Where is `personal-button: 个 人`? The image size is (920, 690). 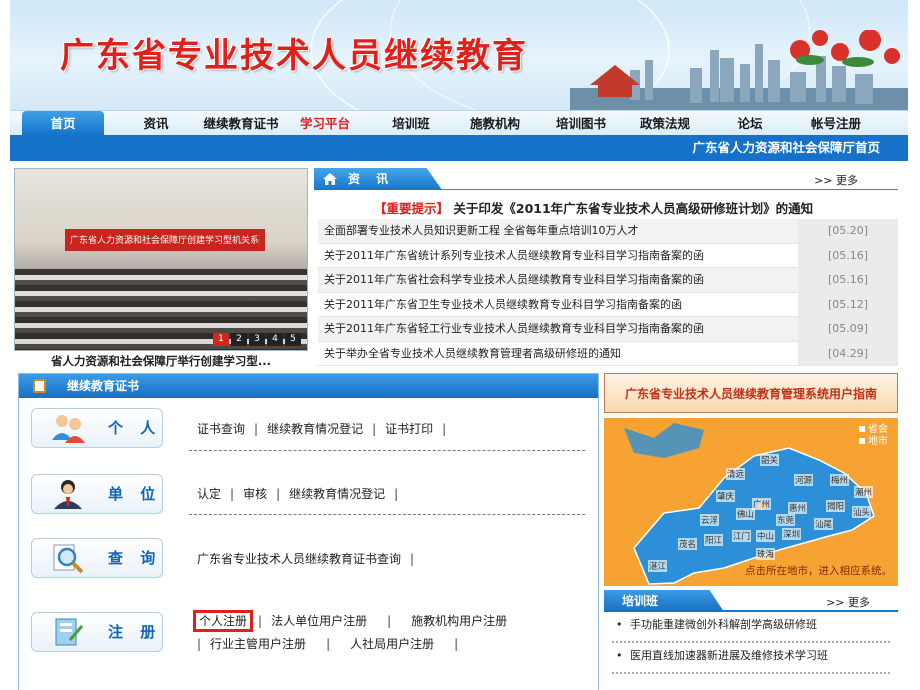
personal-button: 个 人 is located at coordinates (97, 428).